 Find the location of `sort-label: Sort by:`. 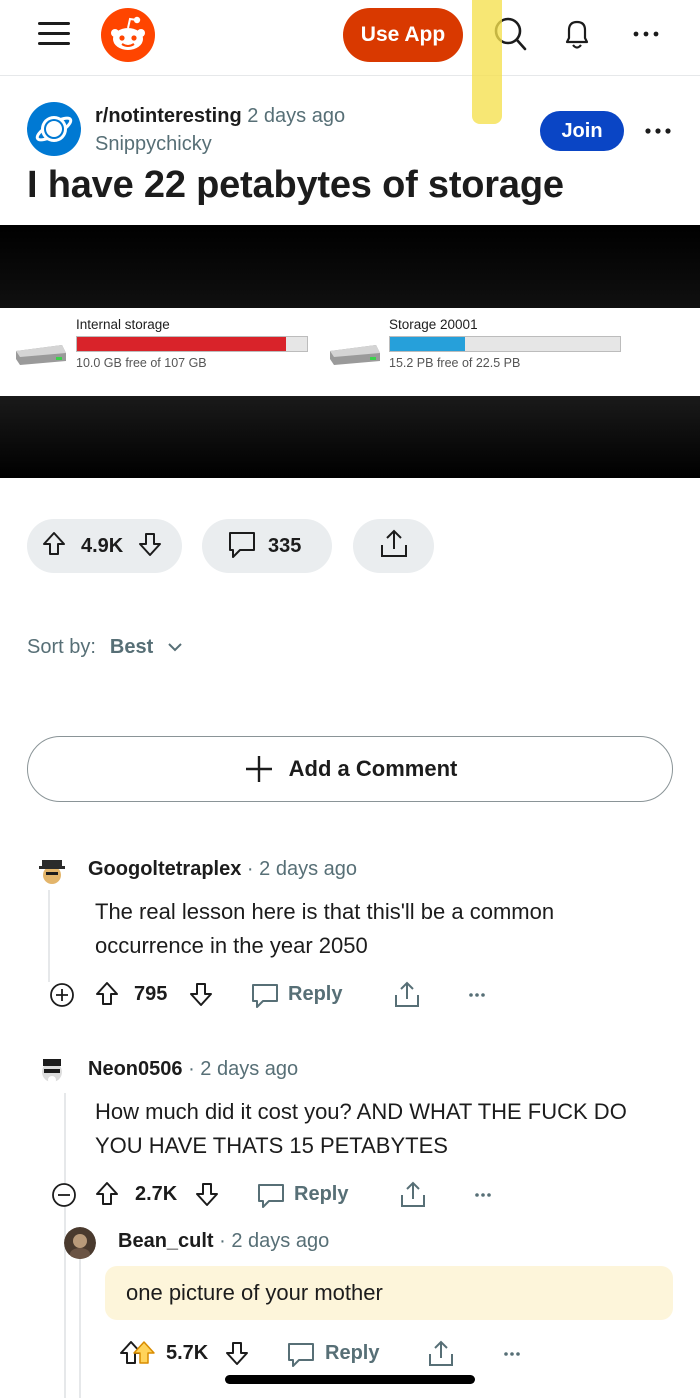

sort-label: Sort by: is located at coordinates (61, 647).